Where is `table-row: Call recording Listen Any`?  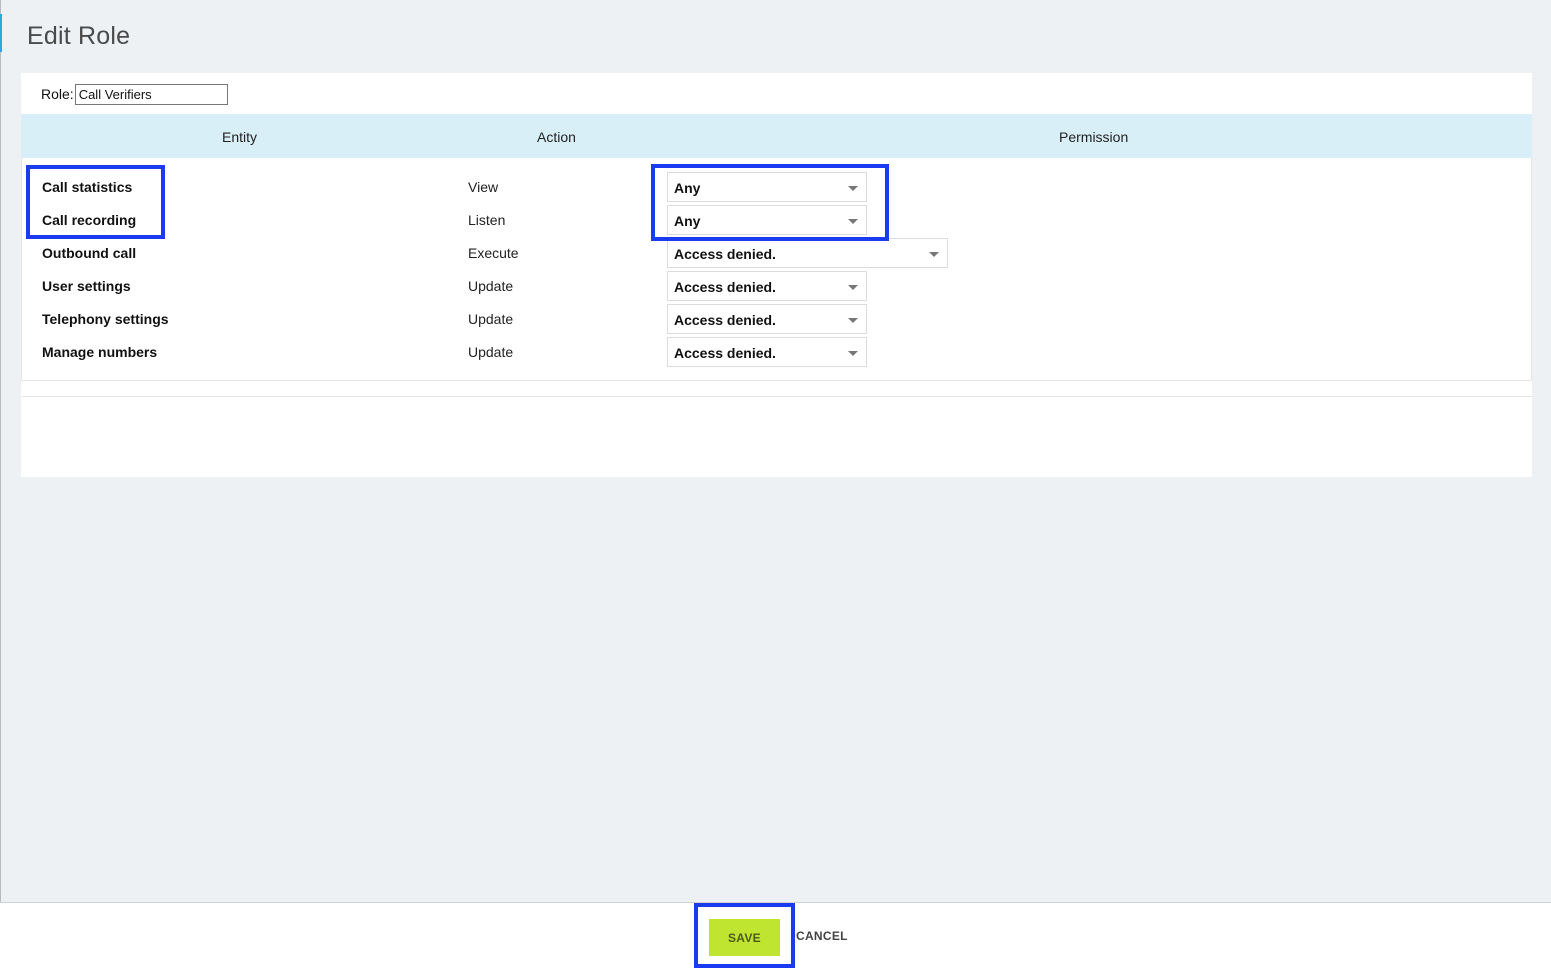 table-row: Call recording Listen Any is located at coordinates (776, 221).